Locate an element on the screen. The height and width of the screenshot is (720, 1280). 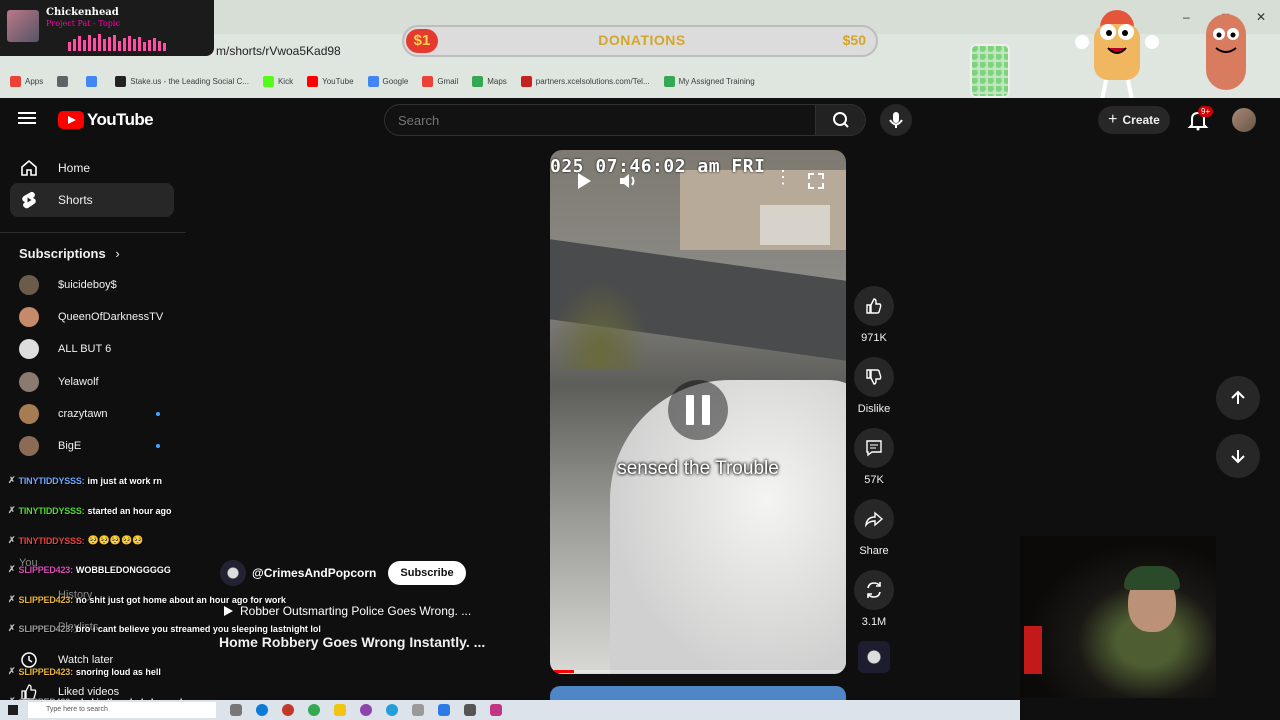
now-playing-widget: Chickenhead Project Pat - Topic is located at coordinates (107, 28).